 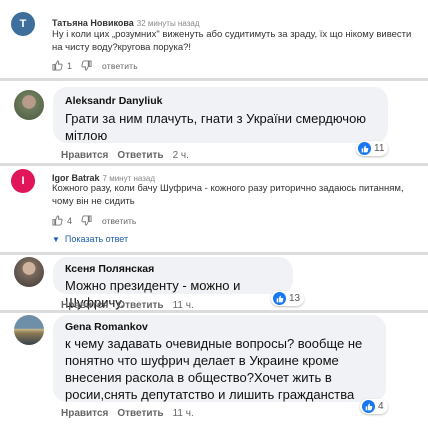 I want to click on author-name: Татьяна Новикова, so click(x=93, y=23).